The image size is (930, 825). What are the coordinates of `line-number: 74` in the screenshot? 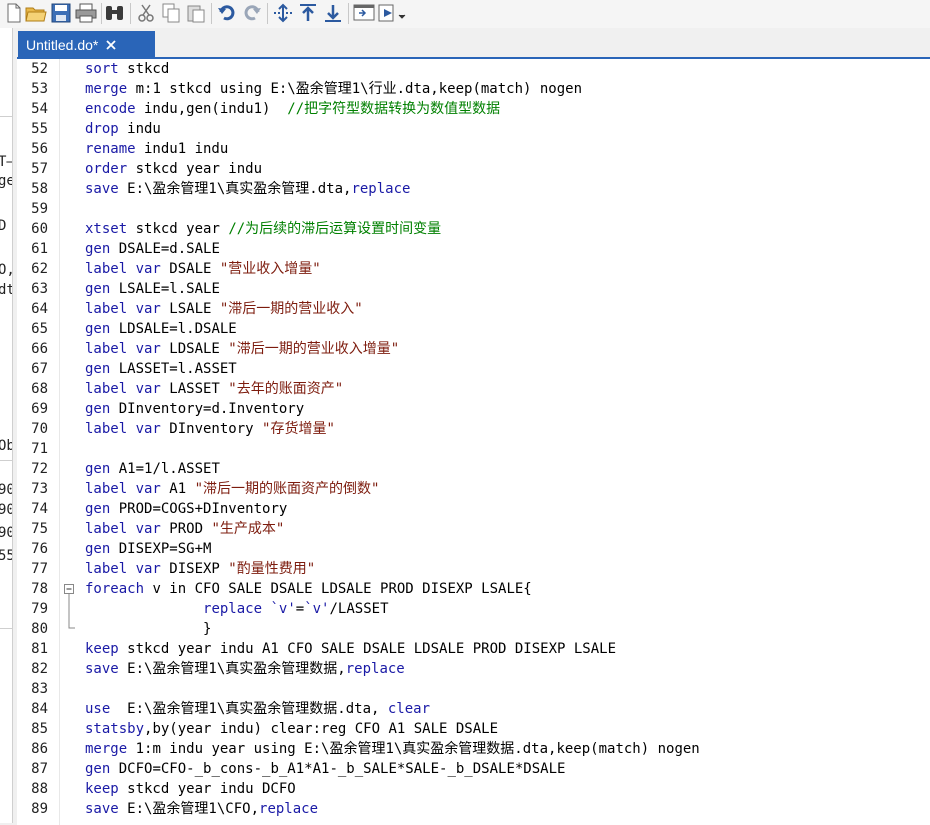 It's located at (39, 509).